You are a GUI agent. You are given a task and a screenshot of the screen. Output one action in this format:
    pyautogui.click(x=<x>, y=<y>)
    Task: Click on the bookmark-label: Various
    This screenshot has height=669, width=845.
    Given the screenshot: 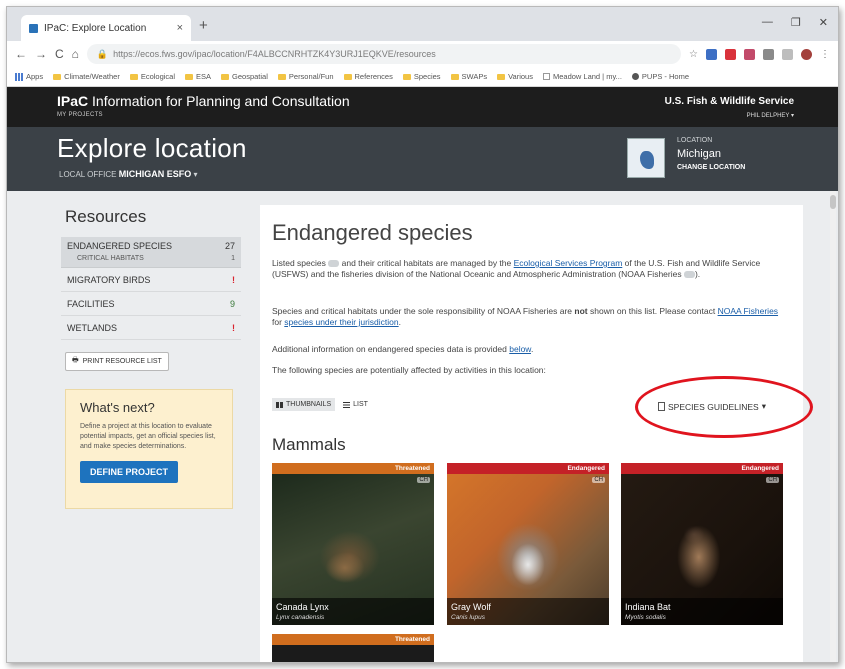 What is the action you would take?
    pyautogui.click(x=520, y=76)
    